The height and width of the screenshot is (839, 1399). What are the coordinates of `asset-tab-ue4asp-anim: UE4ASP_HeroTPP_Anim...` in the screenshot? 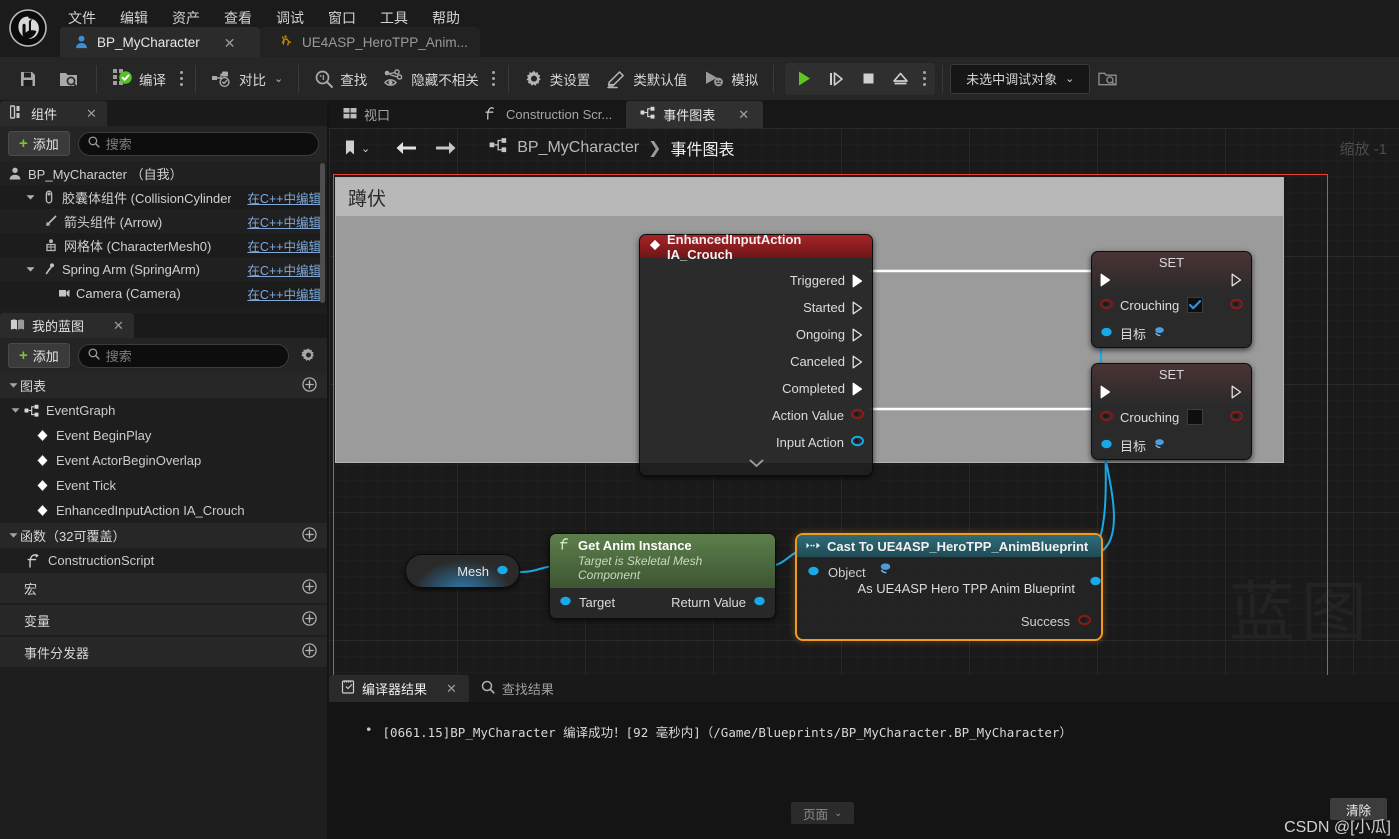 It's located at (370, 42).